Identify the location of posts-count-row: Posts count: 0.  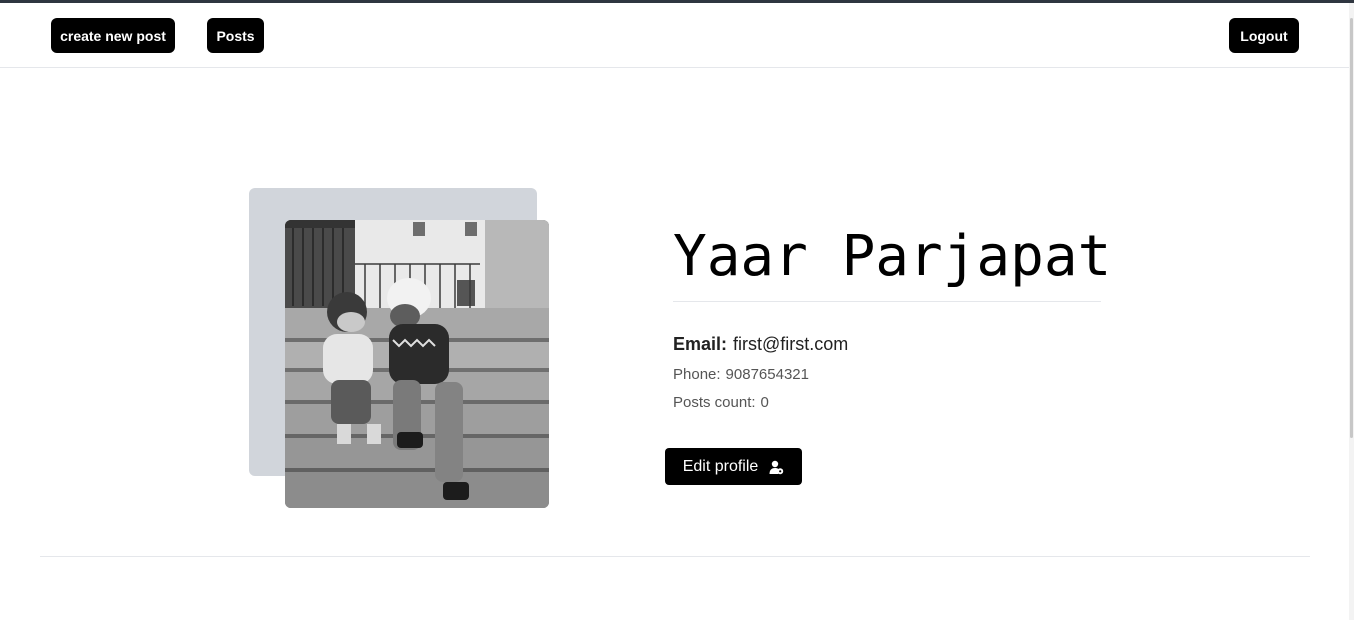
(721, 402).